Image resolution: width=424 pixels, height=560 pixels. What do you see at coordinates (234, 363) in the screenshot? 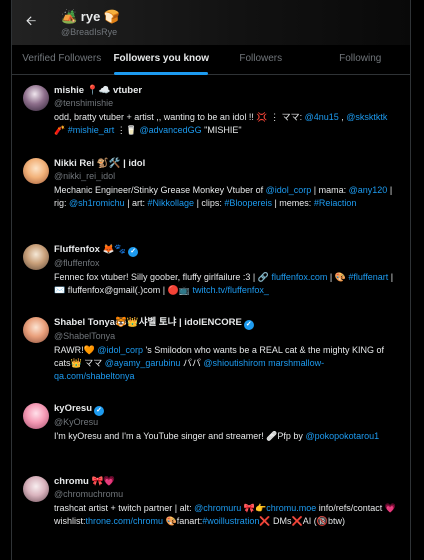
I see `bio-link: @shioutishirom` at bounding box center [234, 363].